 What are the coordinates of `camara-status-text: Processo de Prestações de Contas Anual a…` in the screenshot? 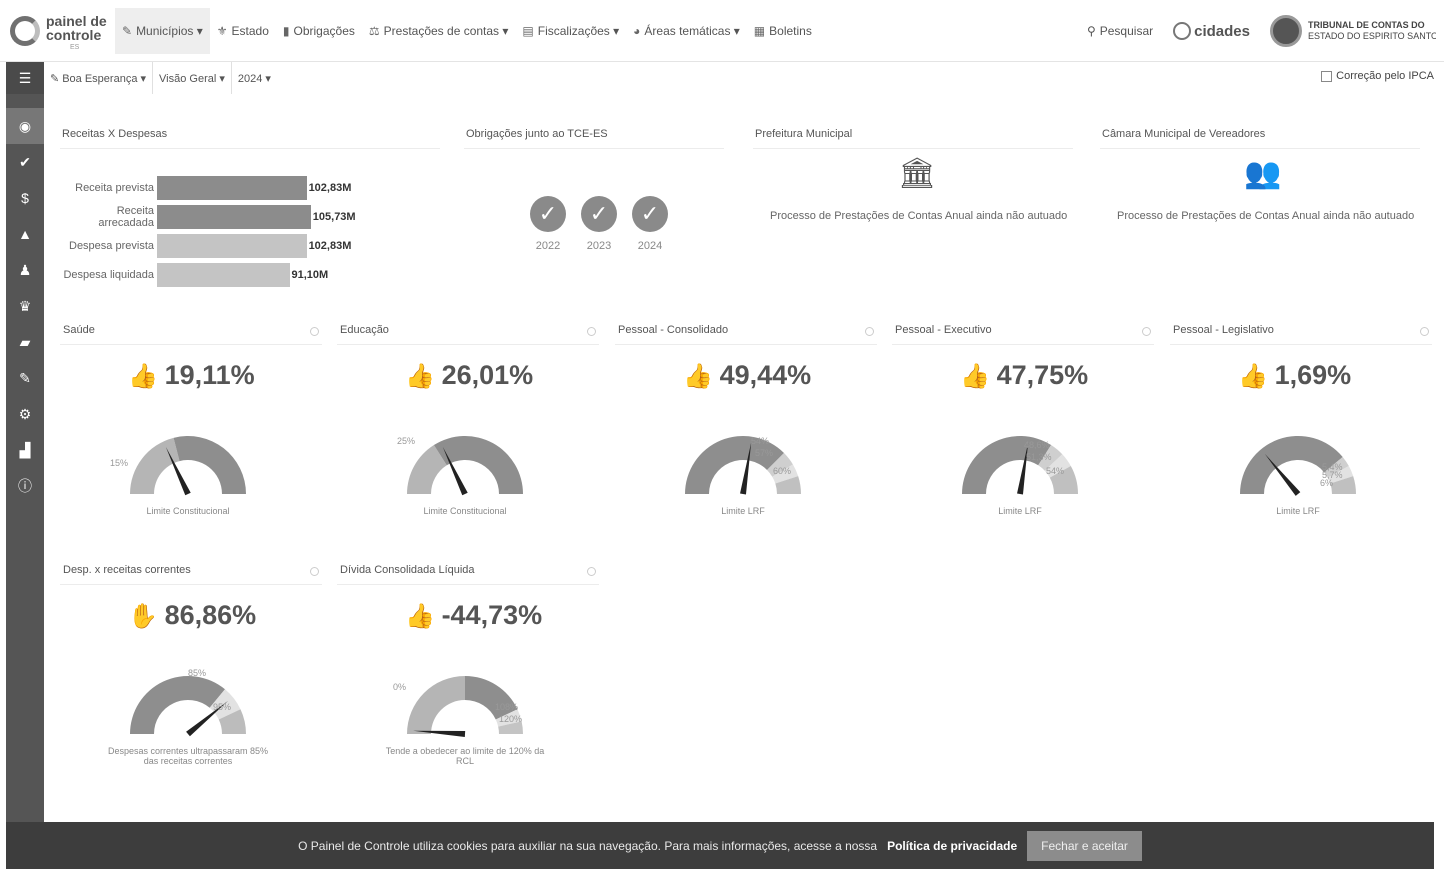 It's located at (1266, 216).